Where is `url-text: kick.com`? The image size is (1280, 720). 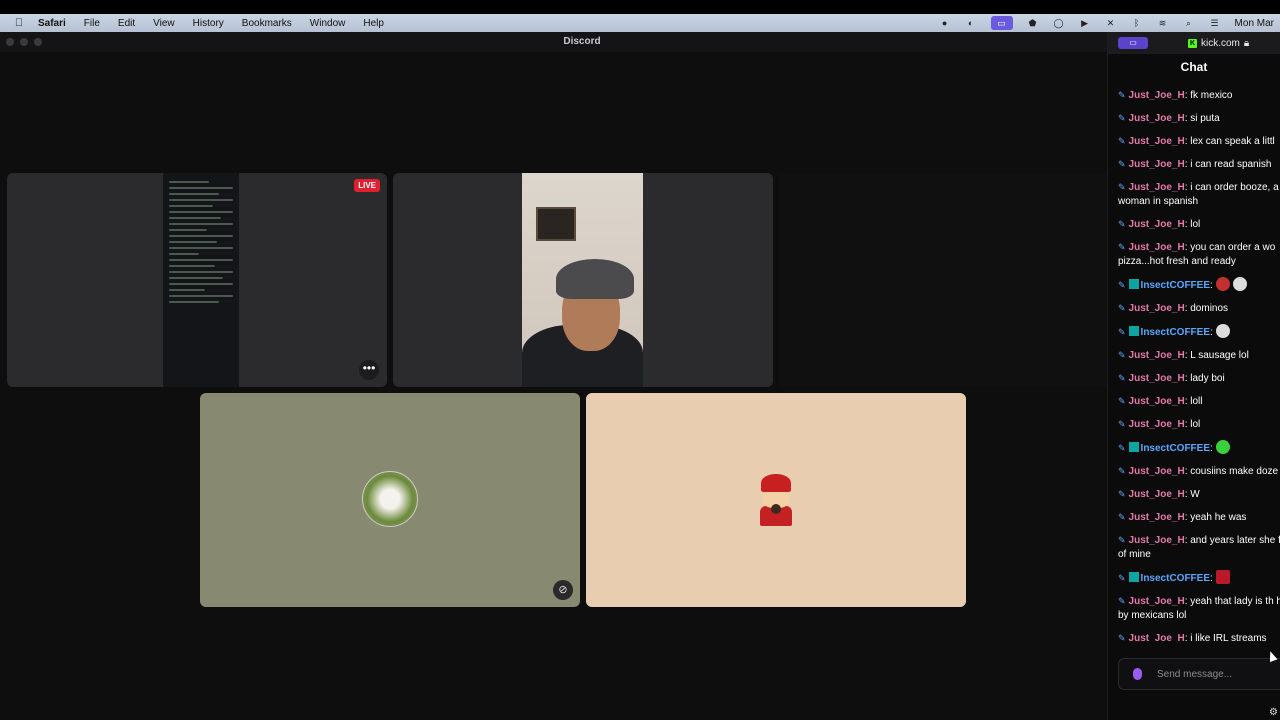 url-text: kick.com is located at coordinates (1220, 43).